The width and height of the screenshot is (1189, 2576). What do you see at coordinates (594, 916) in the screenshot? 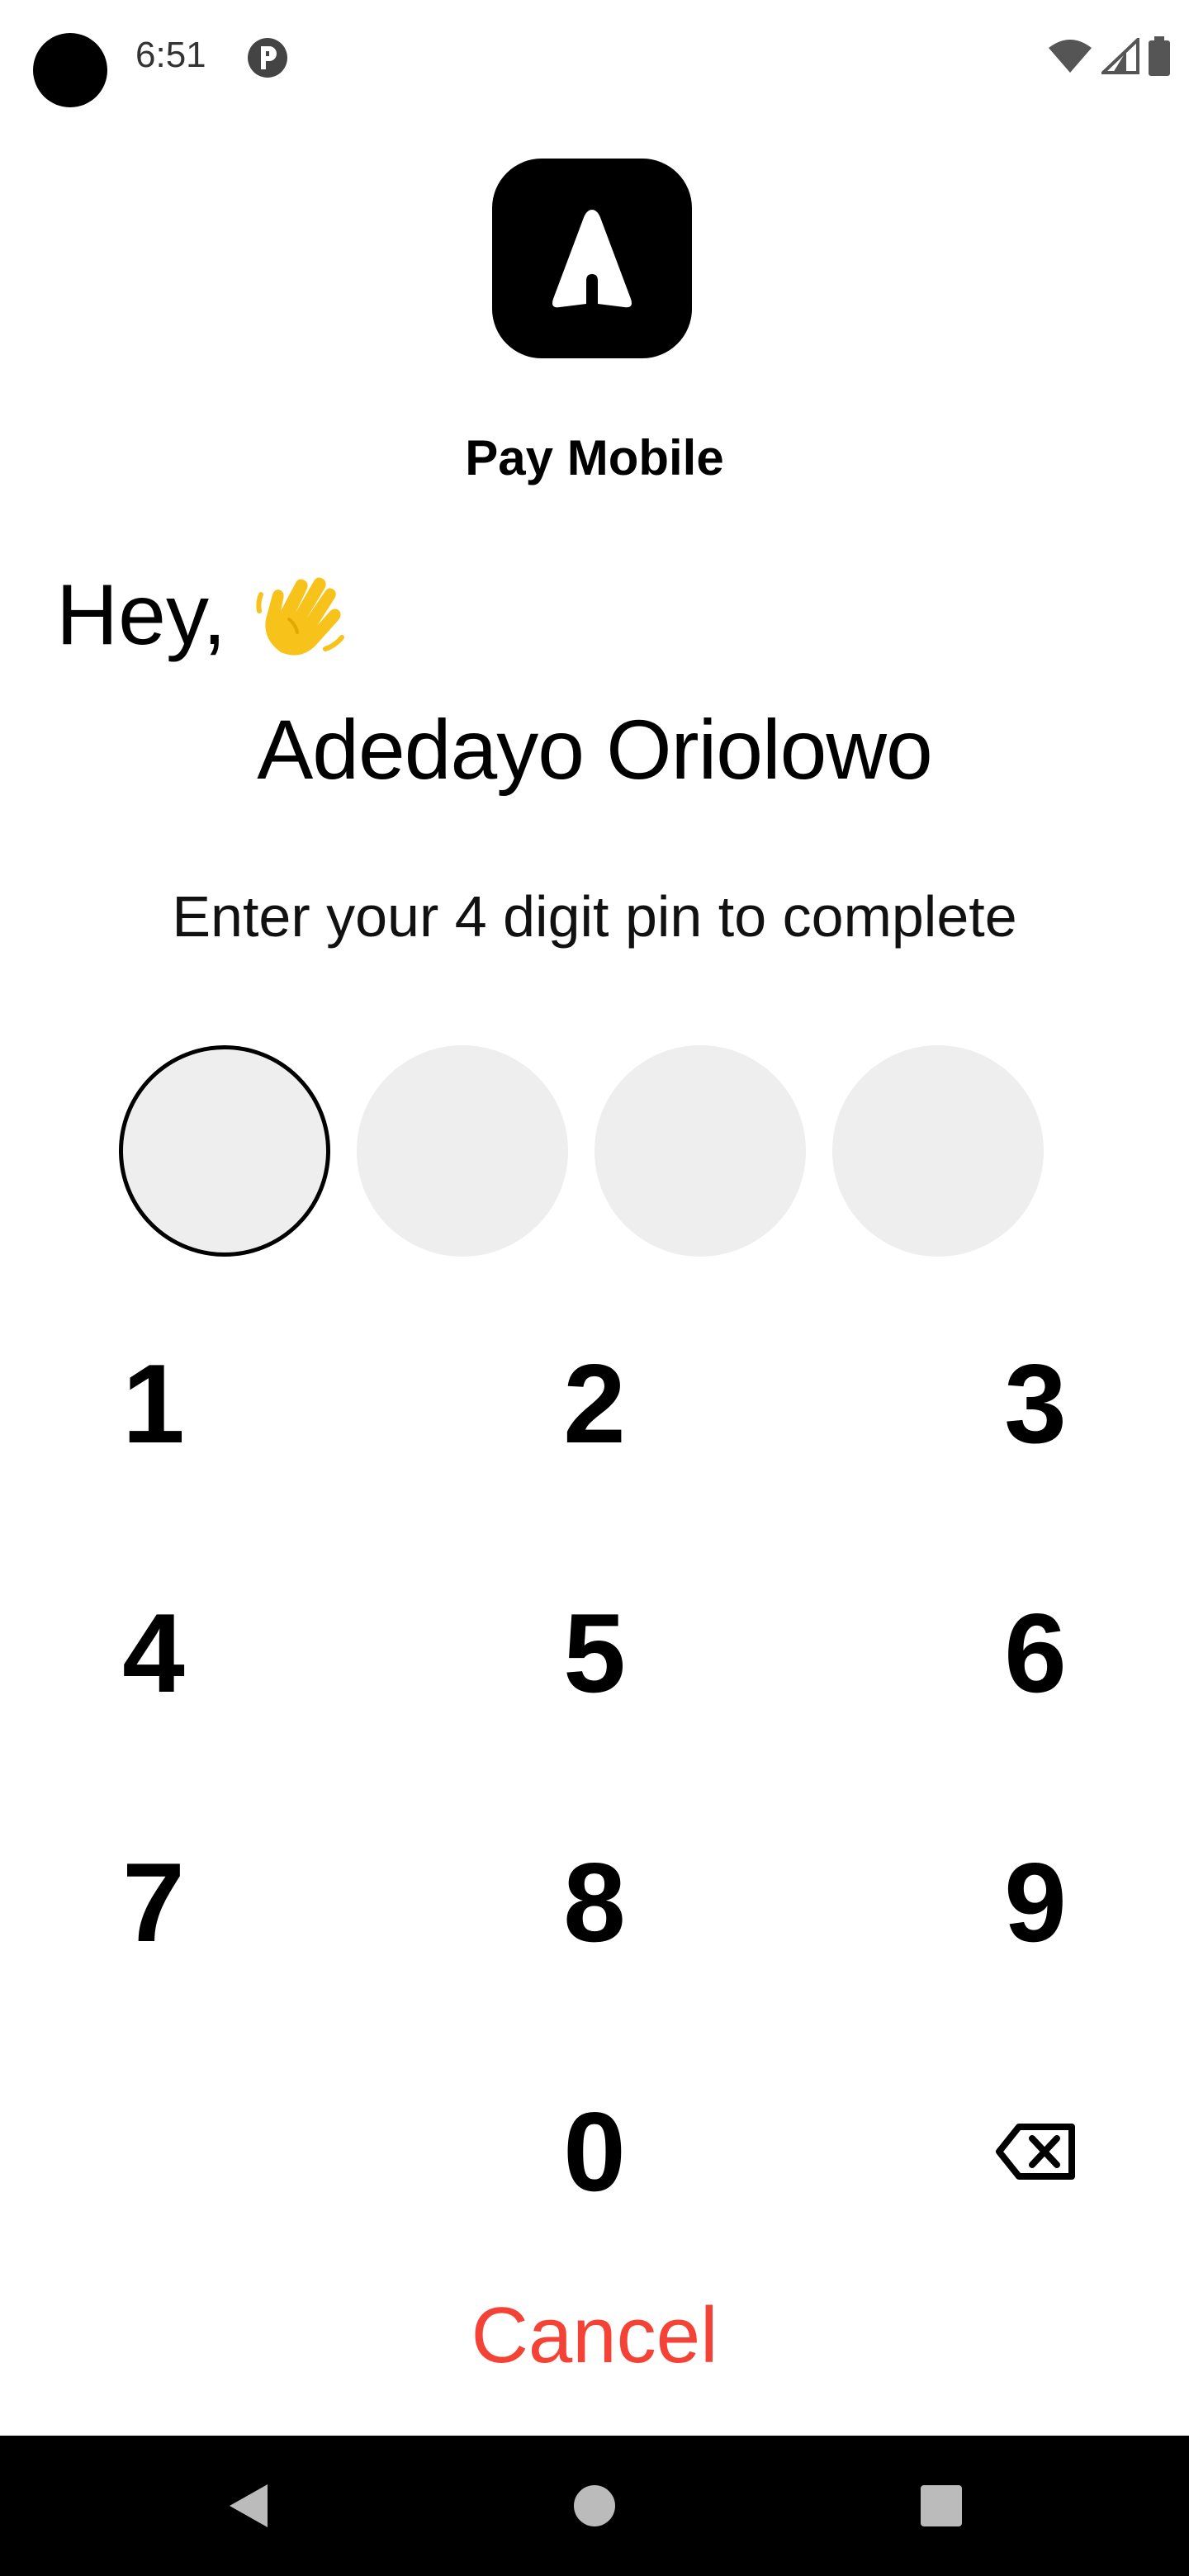
I see `pin-instruction: Enter your 4 digit pin to complete` at bounding box center [594, 916].